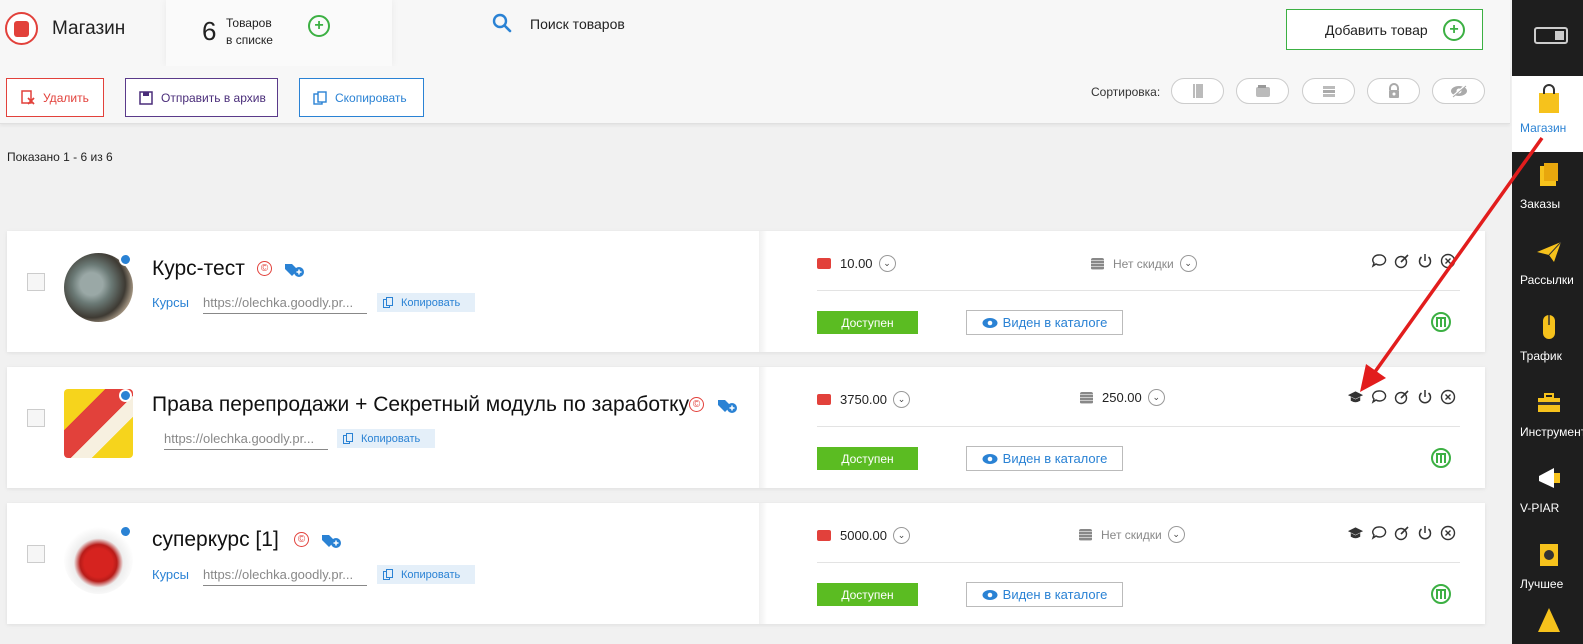 The image size is (1583, 644). What do you see at coordinates (1541, 356) in the screenshot?
I see `sidebar-item-label: Трафик` at bounding box center [1541, 356].